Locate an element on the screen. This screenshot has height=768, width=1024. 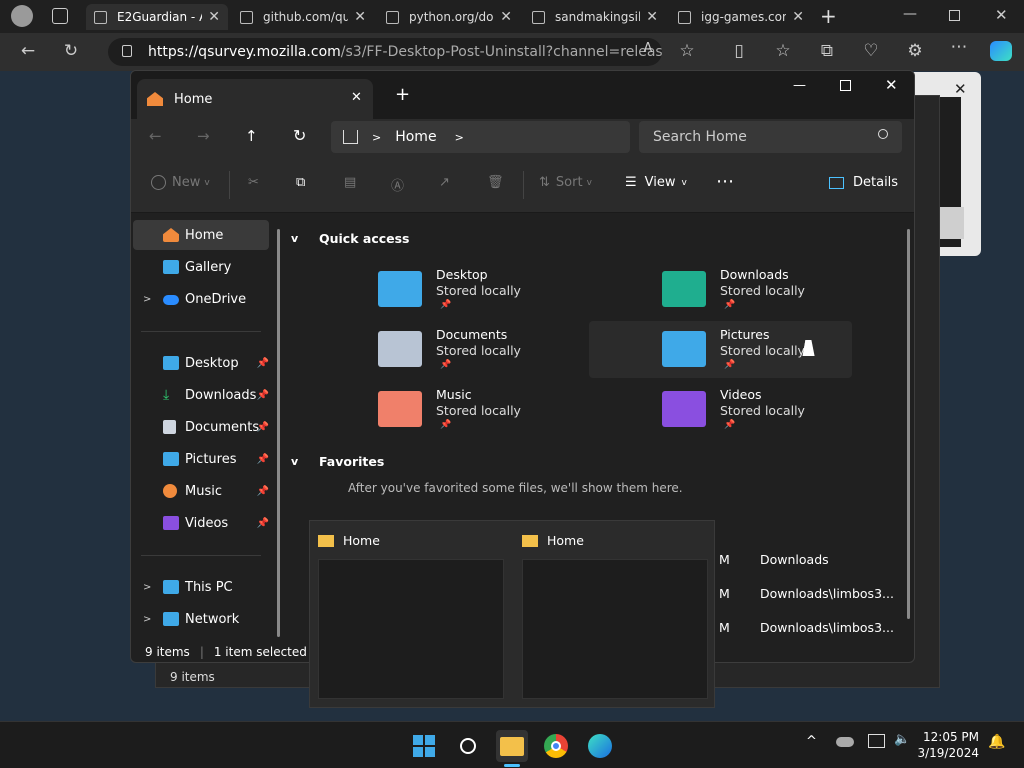
content-scrollbar is located at coordinates (908, 424).